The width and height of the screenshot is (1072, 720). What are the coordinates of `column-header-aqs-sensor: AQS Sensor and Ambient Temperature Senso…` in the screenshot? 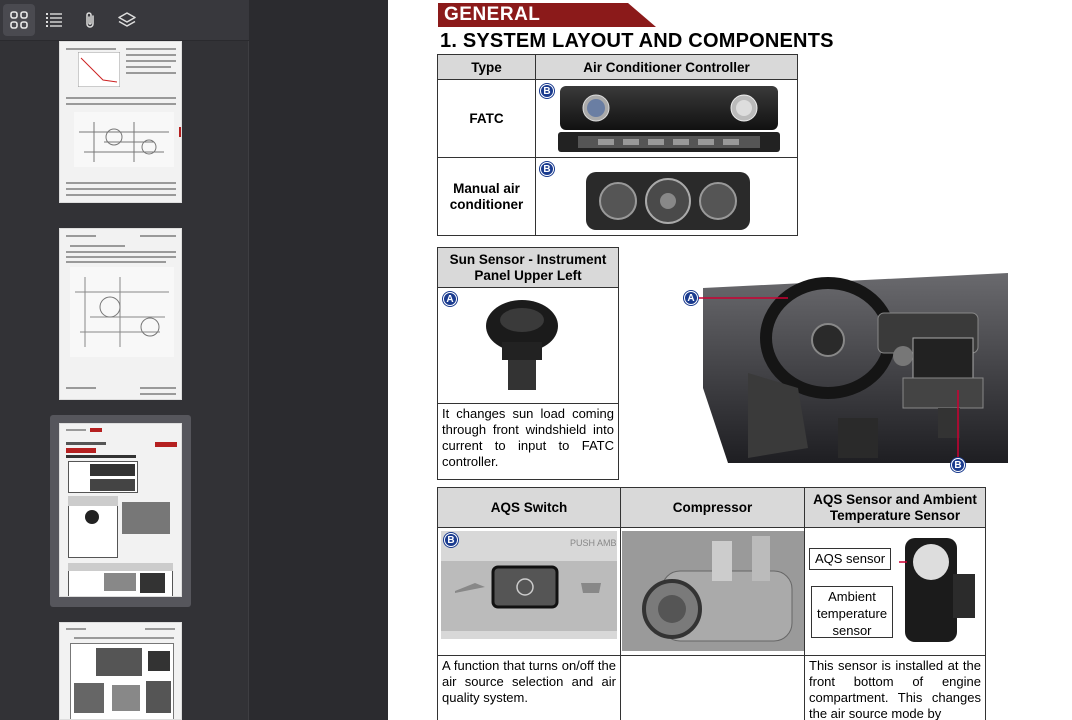 It's located at (895, 507).